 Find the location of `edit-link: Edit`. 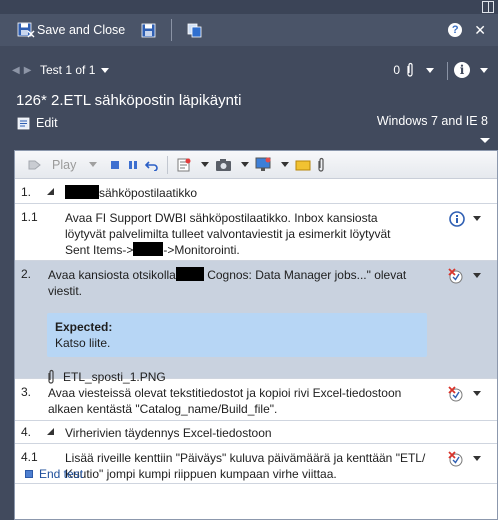

edit-link: Edit is located at coordinates (37, 123).